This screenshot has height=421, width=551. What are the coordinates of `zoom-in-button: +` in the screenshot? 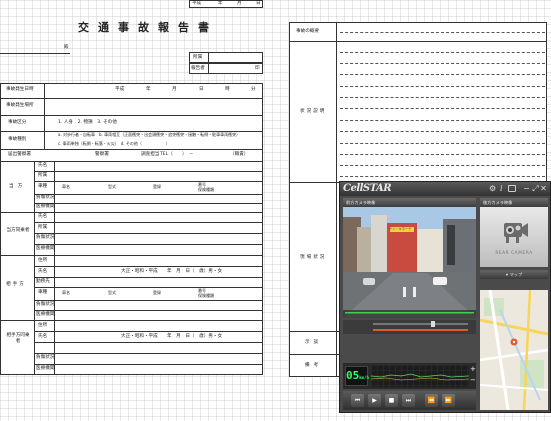 It's located at (473, 369).